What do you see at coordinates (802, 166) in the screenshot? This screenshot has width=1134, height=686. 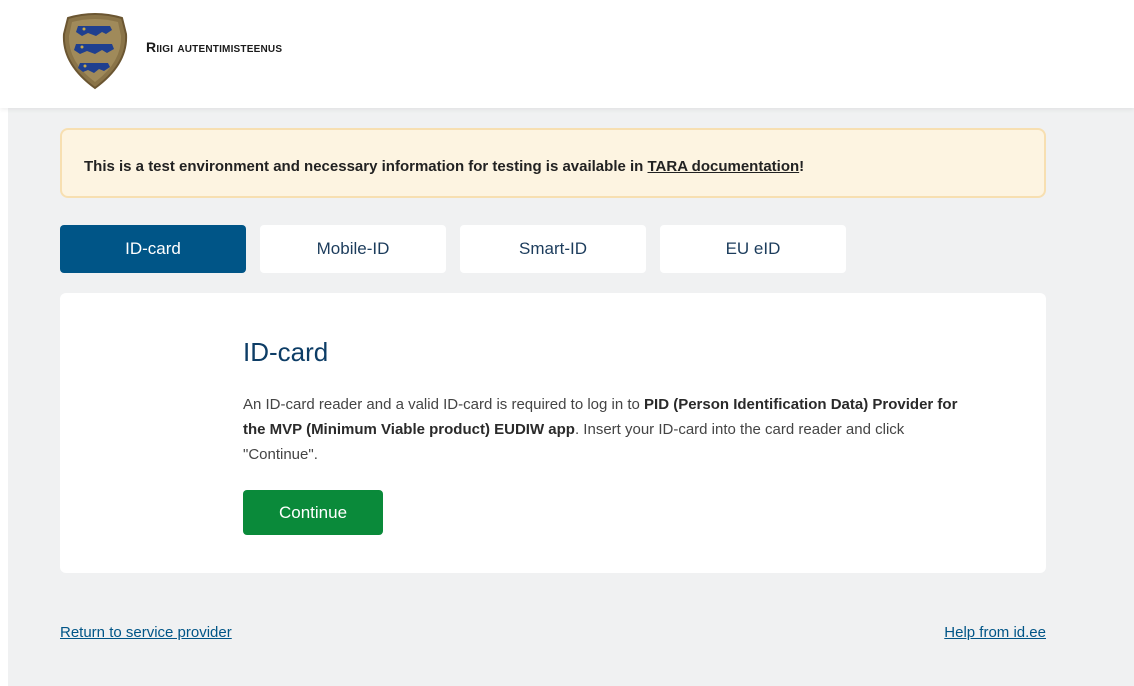 I see `notice-text-end: !` at bounding box center [802, 166].